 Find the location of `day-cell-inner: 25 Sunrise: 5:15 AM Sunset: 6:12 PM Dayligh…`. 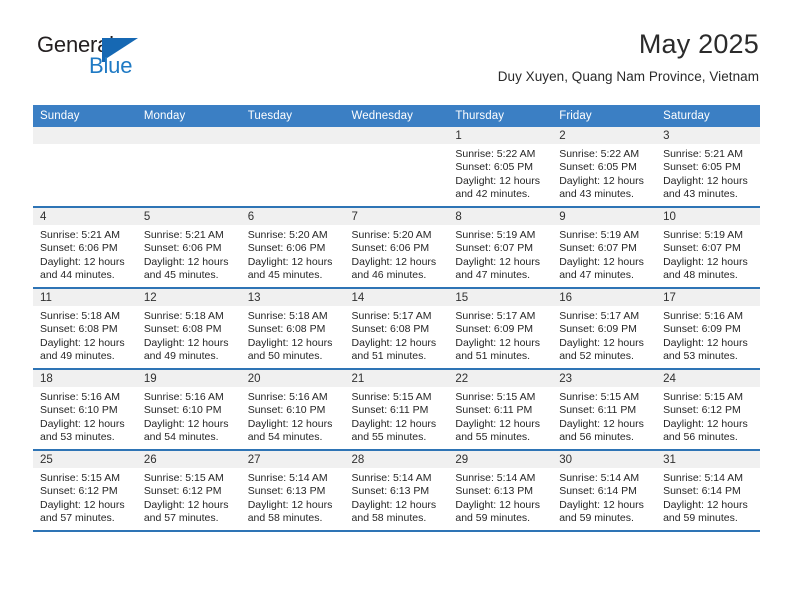

day-cell-inner: 25 Sunrise: 5:15 AM Sunset: 6:12 PM Dayligh… is located at coordinates (85, 490).